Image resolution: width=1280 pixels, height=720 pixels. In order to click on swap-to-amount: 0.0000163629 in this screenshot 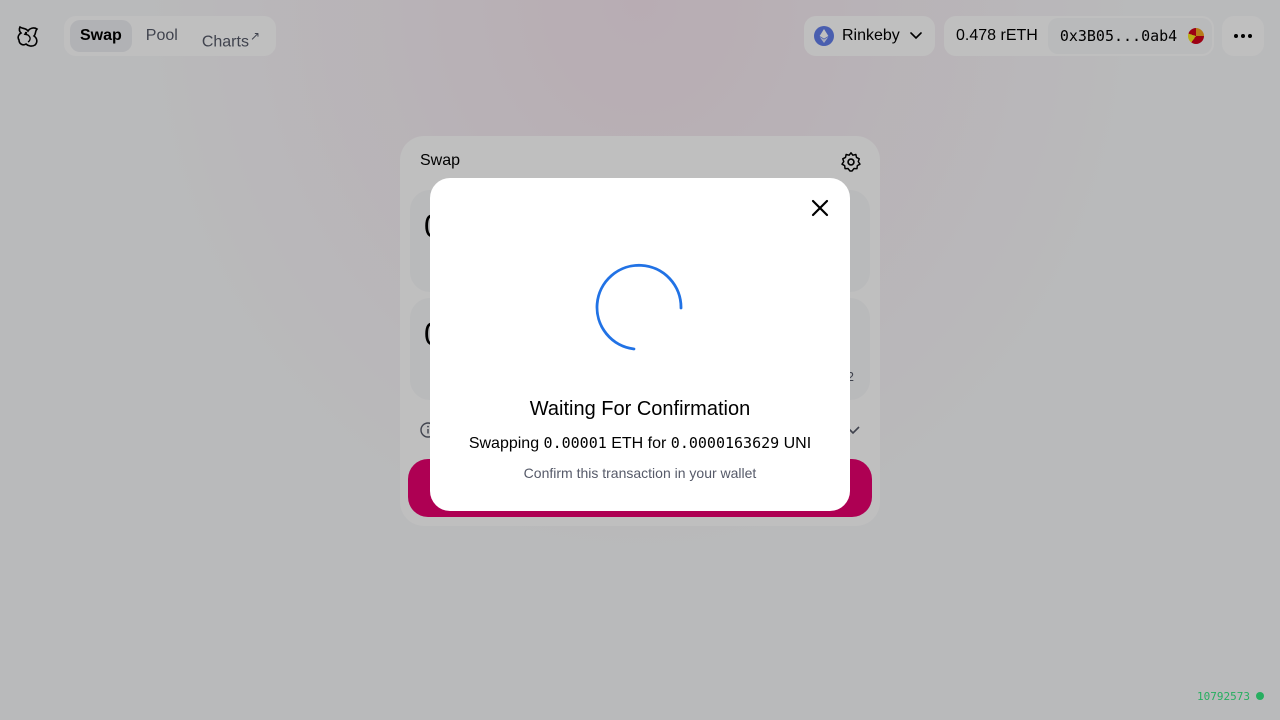, I will do `click(725, 443)`.